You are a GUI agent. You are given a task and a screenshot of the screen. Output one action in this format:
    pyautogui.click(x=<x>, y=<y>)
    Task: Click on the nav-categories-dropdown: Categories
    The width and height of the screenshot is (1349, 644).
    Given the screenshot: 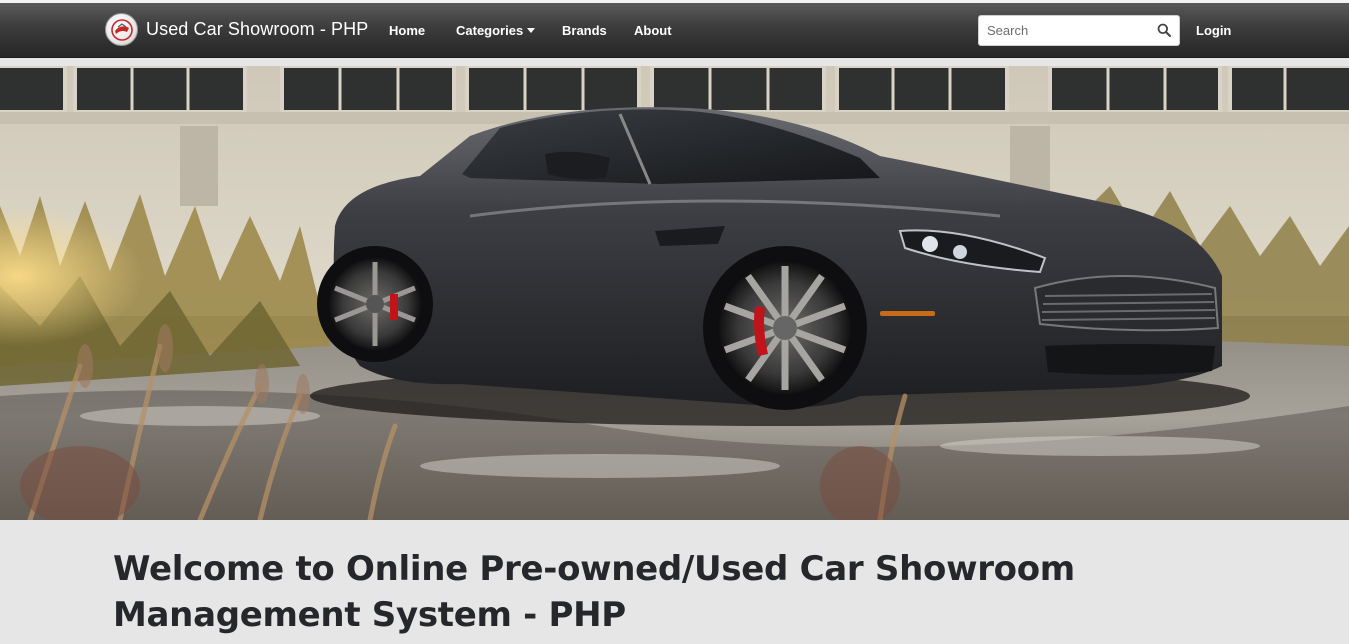 What is the action you would take?
    pyautogui.click(x=496, y=30)
    